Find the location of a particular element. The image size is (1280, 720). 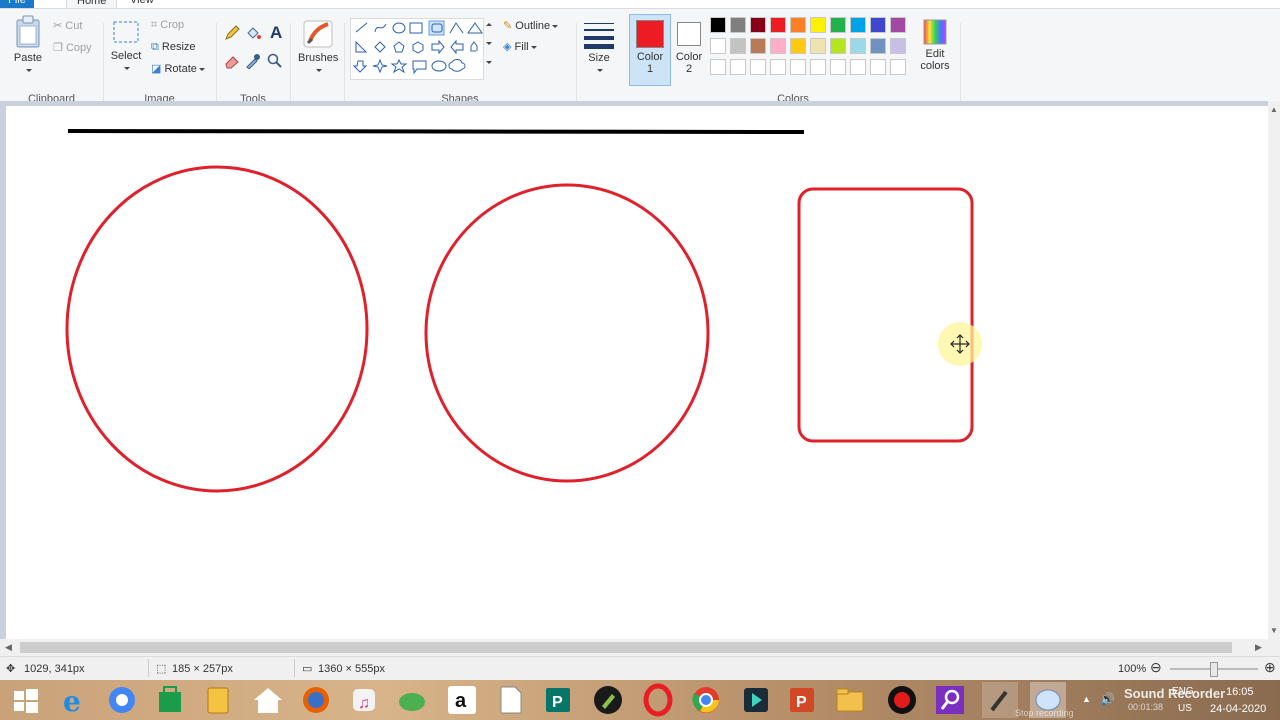

chrome-icon is located at coordinates (706, 700).